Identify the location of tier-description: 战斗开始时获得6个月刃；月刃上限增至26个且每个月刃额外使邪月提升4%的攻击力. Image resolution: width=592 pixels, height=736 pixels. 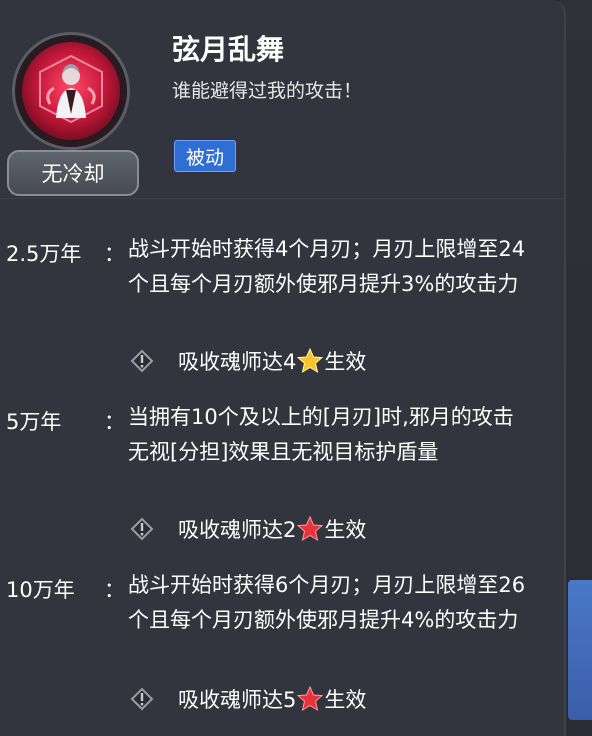
(327, 602).